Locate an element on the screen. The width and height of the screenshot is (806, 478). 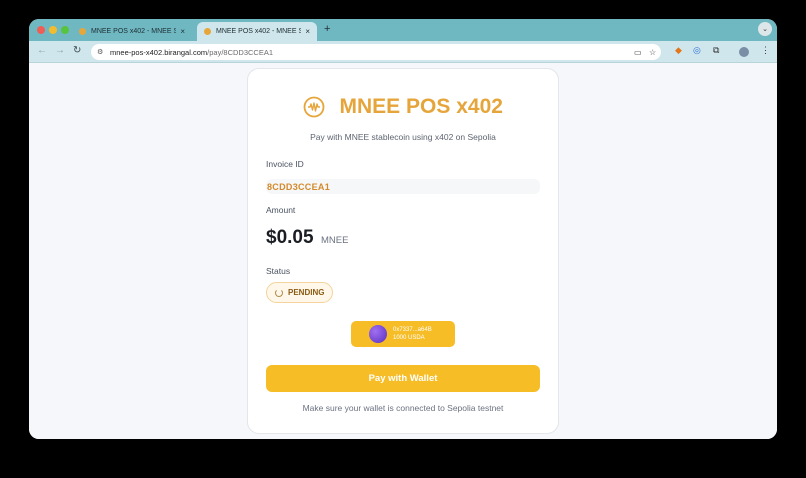
wallet-address: 0x7337...a64B is located at coordinates (412, 330).